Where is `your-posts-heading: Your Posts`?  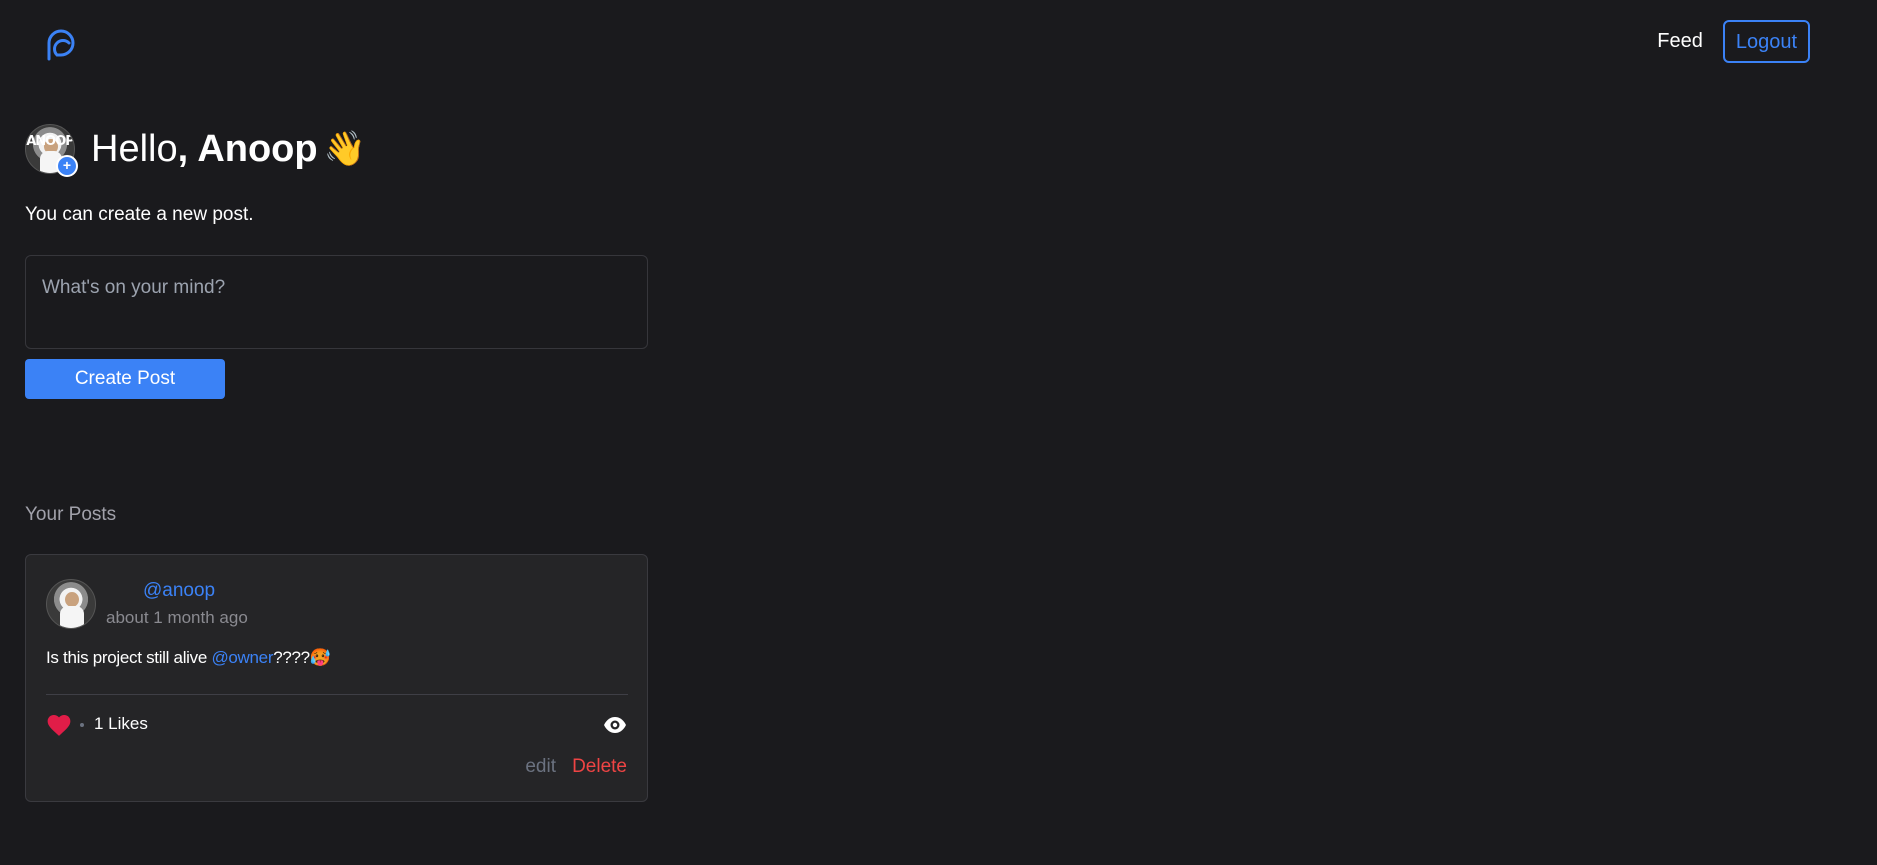 your-posts-heading: Your Posts is located at coordinates (71, 514).